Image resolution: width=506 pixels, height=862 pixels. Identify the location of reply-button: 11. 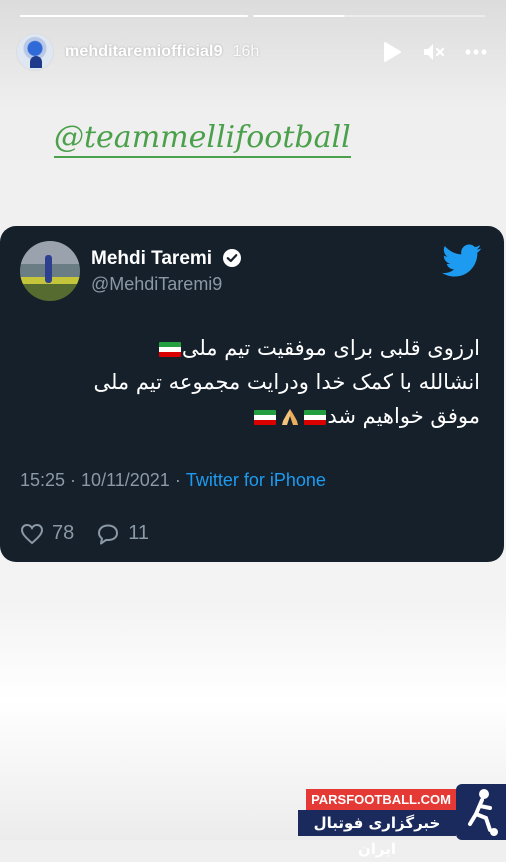
(122, 533).